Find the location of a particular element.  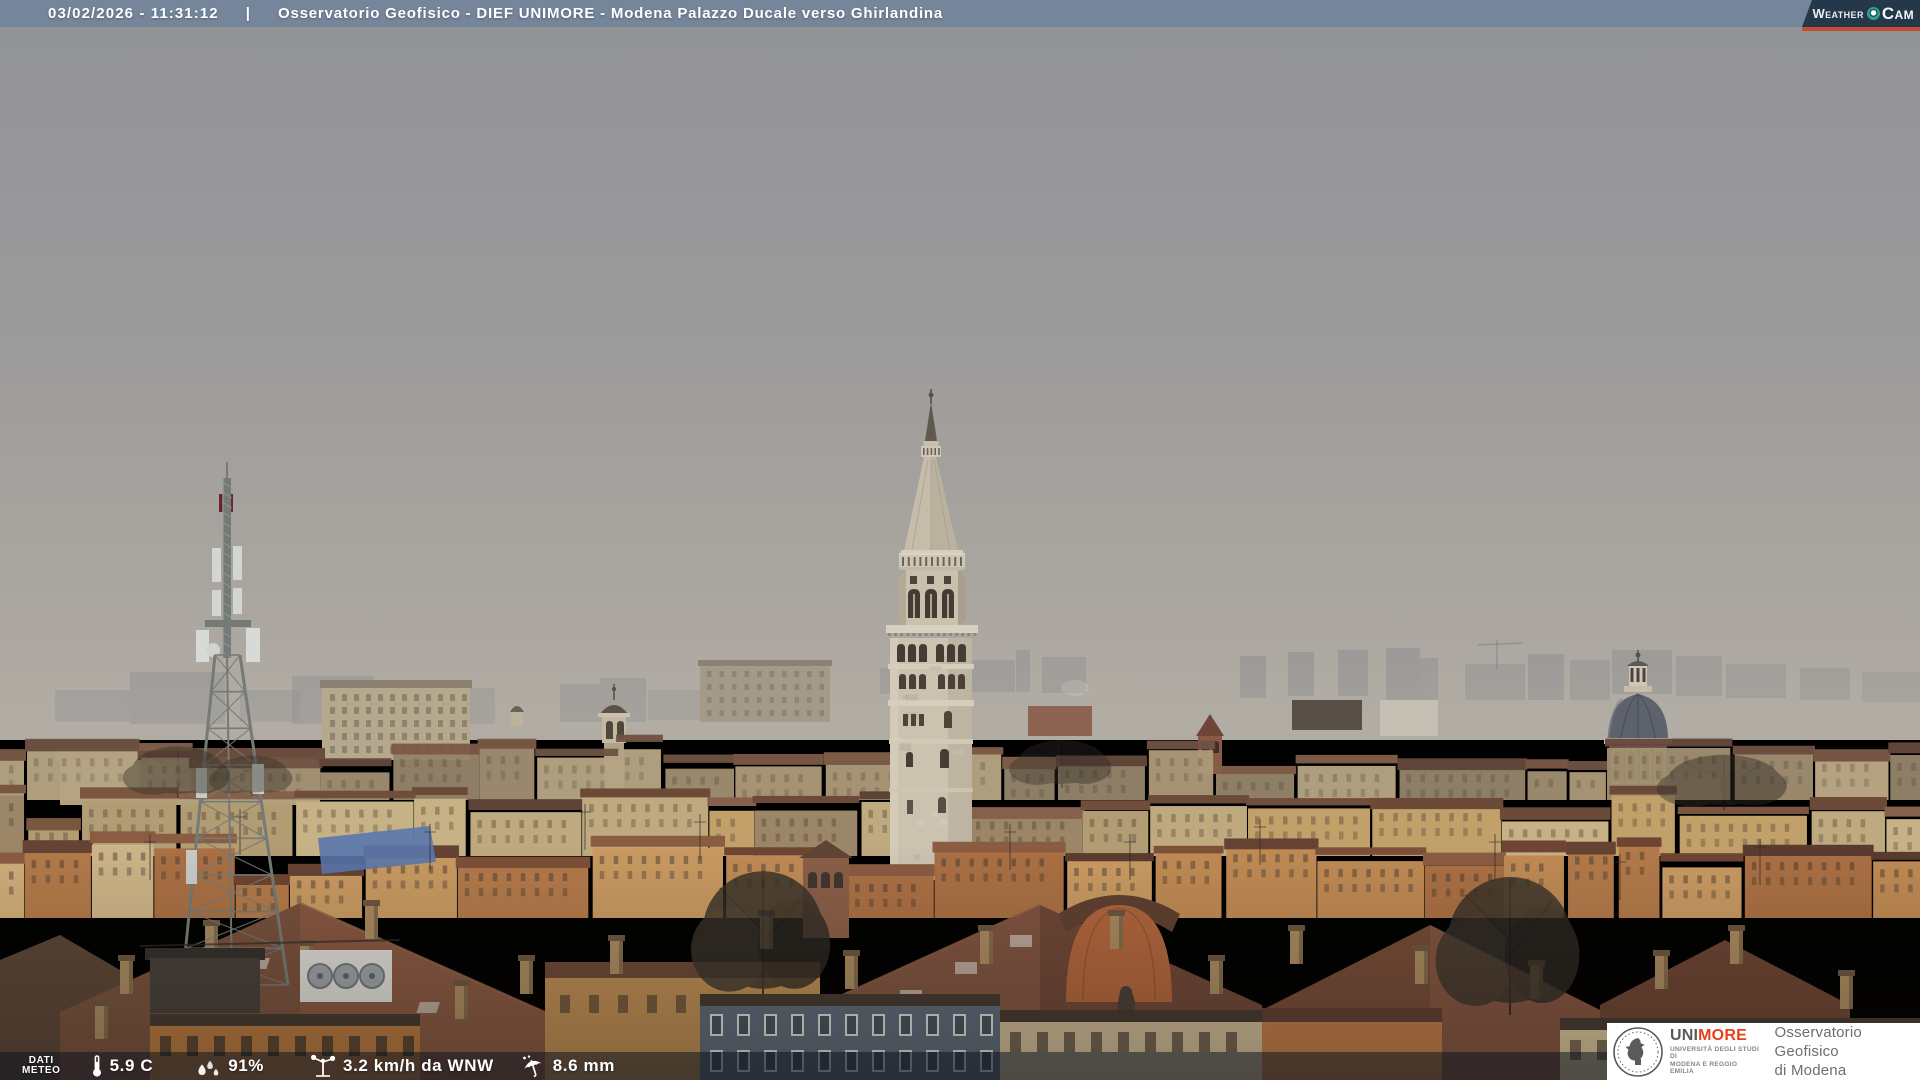

rain-icon is located at coordinates (532, 1066).